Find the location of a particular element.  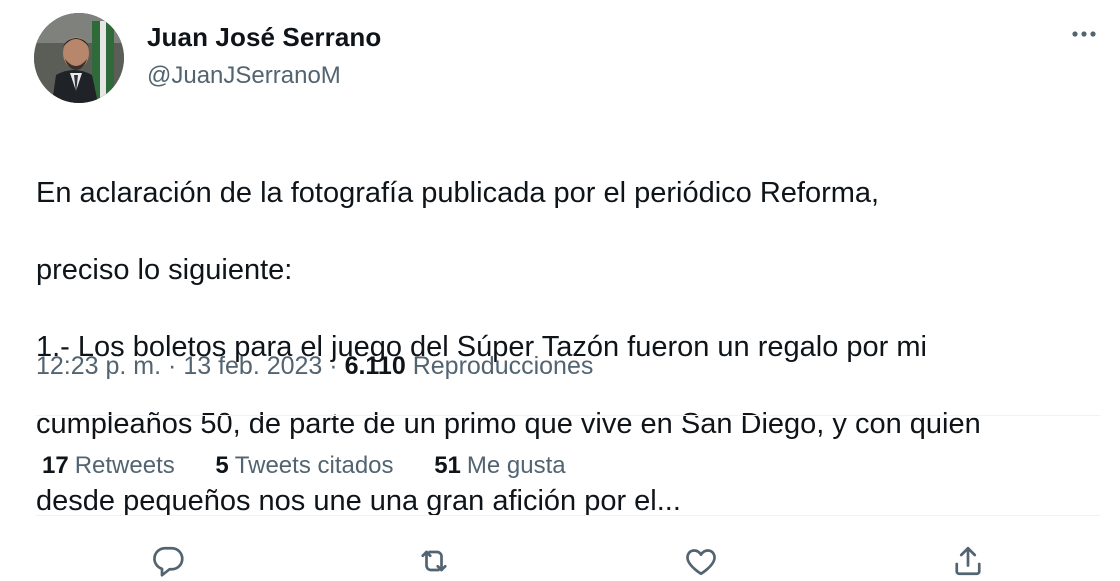

author-display-name: Juan José Serrano is located at coordinates (264, 37).